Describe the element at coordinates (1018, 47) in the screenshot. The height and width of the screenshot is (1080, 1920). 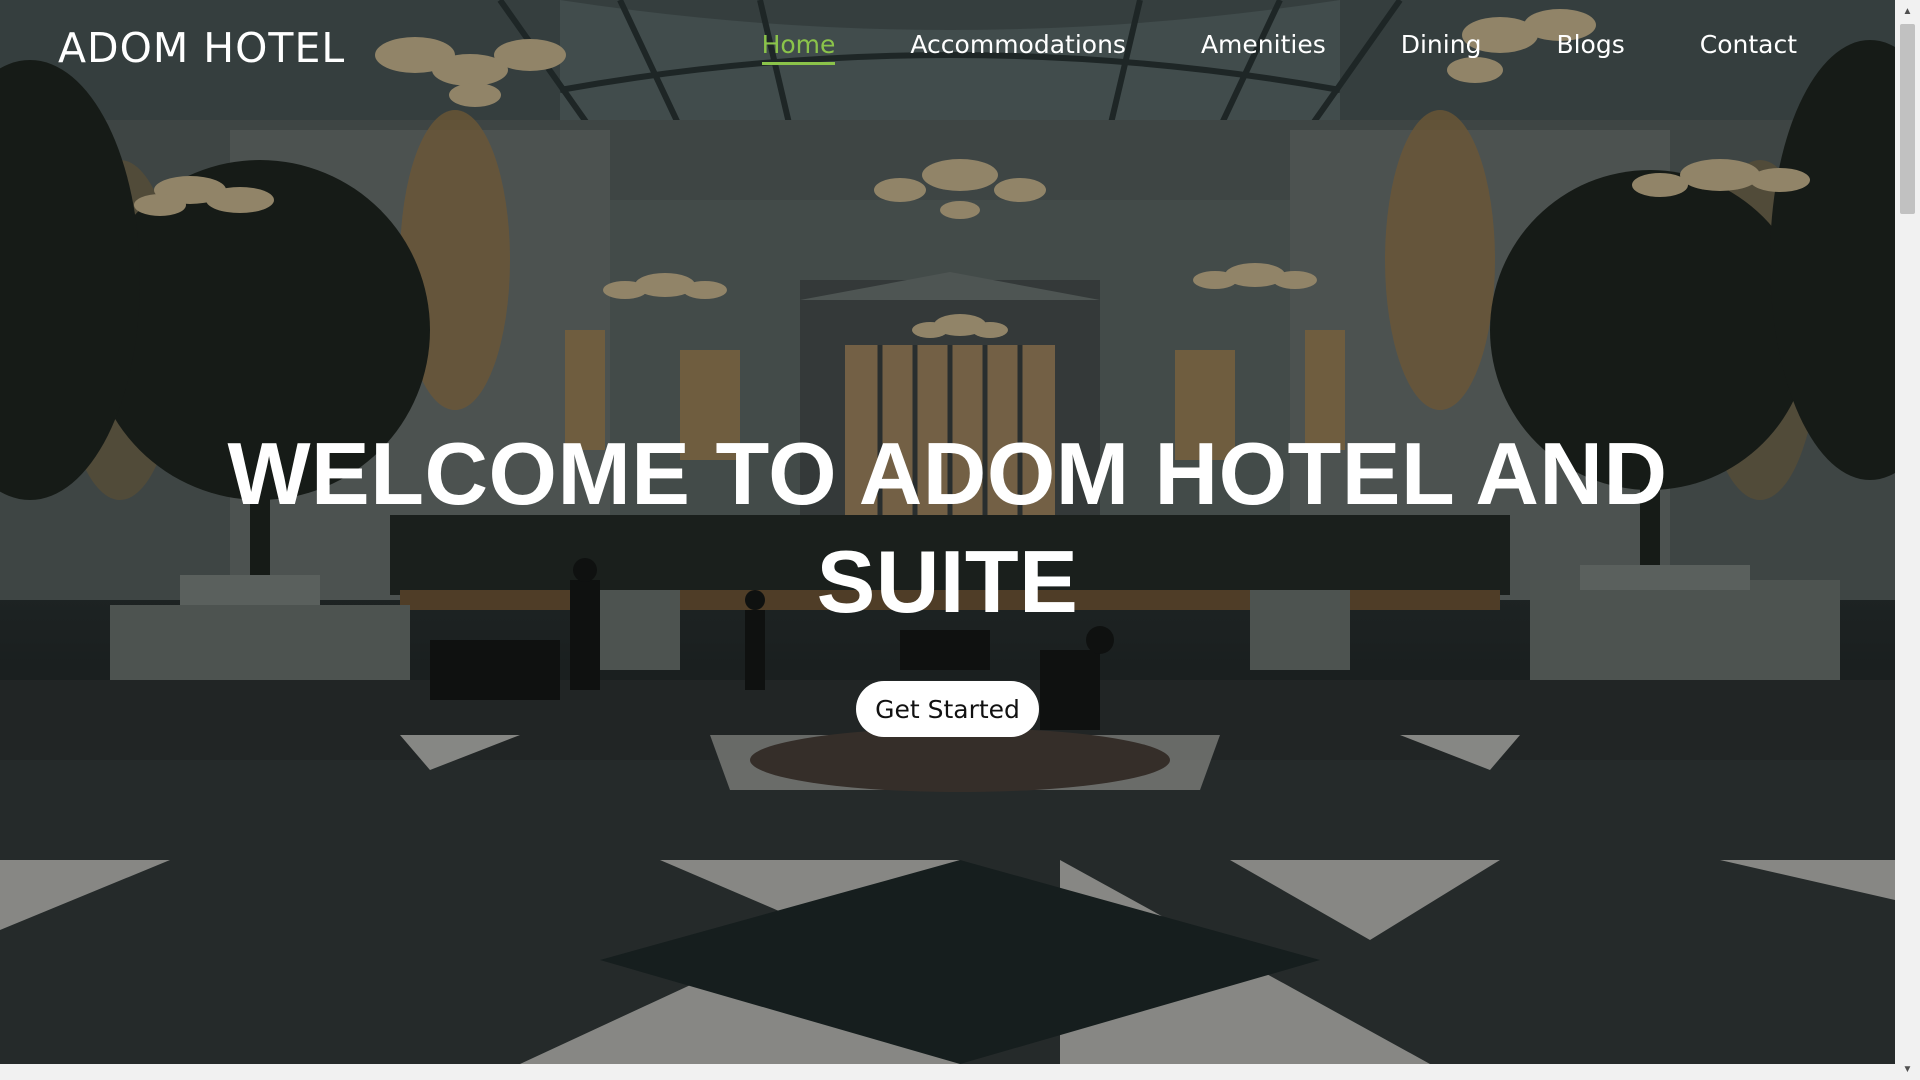
I see `nav-item-accommodations: Accommodations` at that location.